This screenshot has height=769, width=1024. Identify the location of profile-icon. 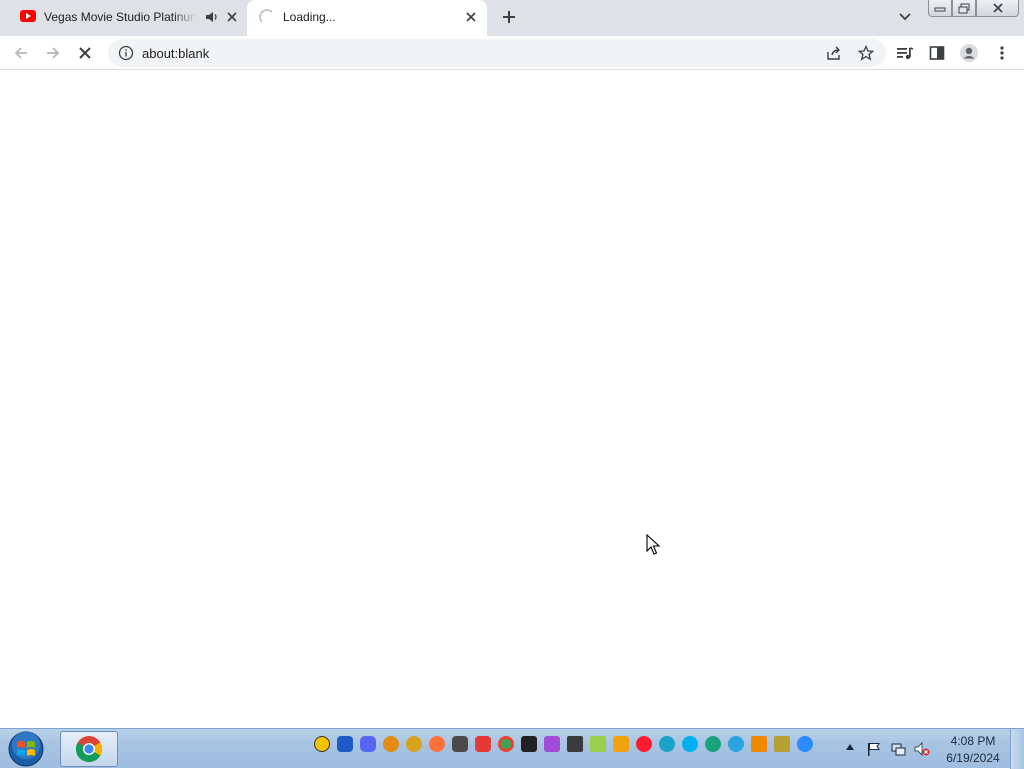
(969, 53).